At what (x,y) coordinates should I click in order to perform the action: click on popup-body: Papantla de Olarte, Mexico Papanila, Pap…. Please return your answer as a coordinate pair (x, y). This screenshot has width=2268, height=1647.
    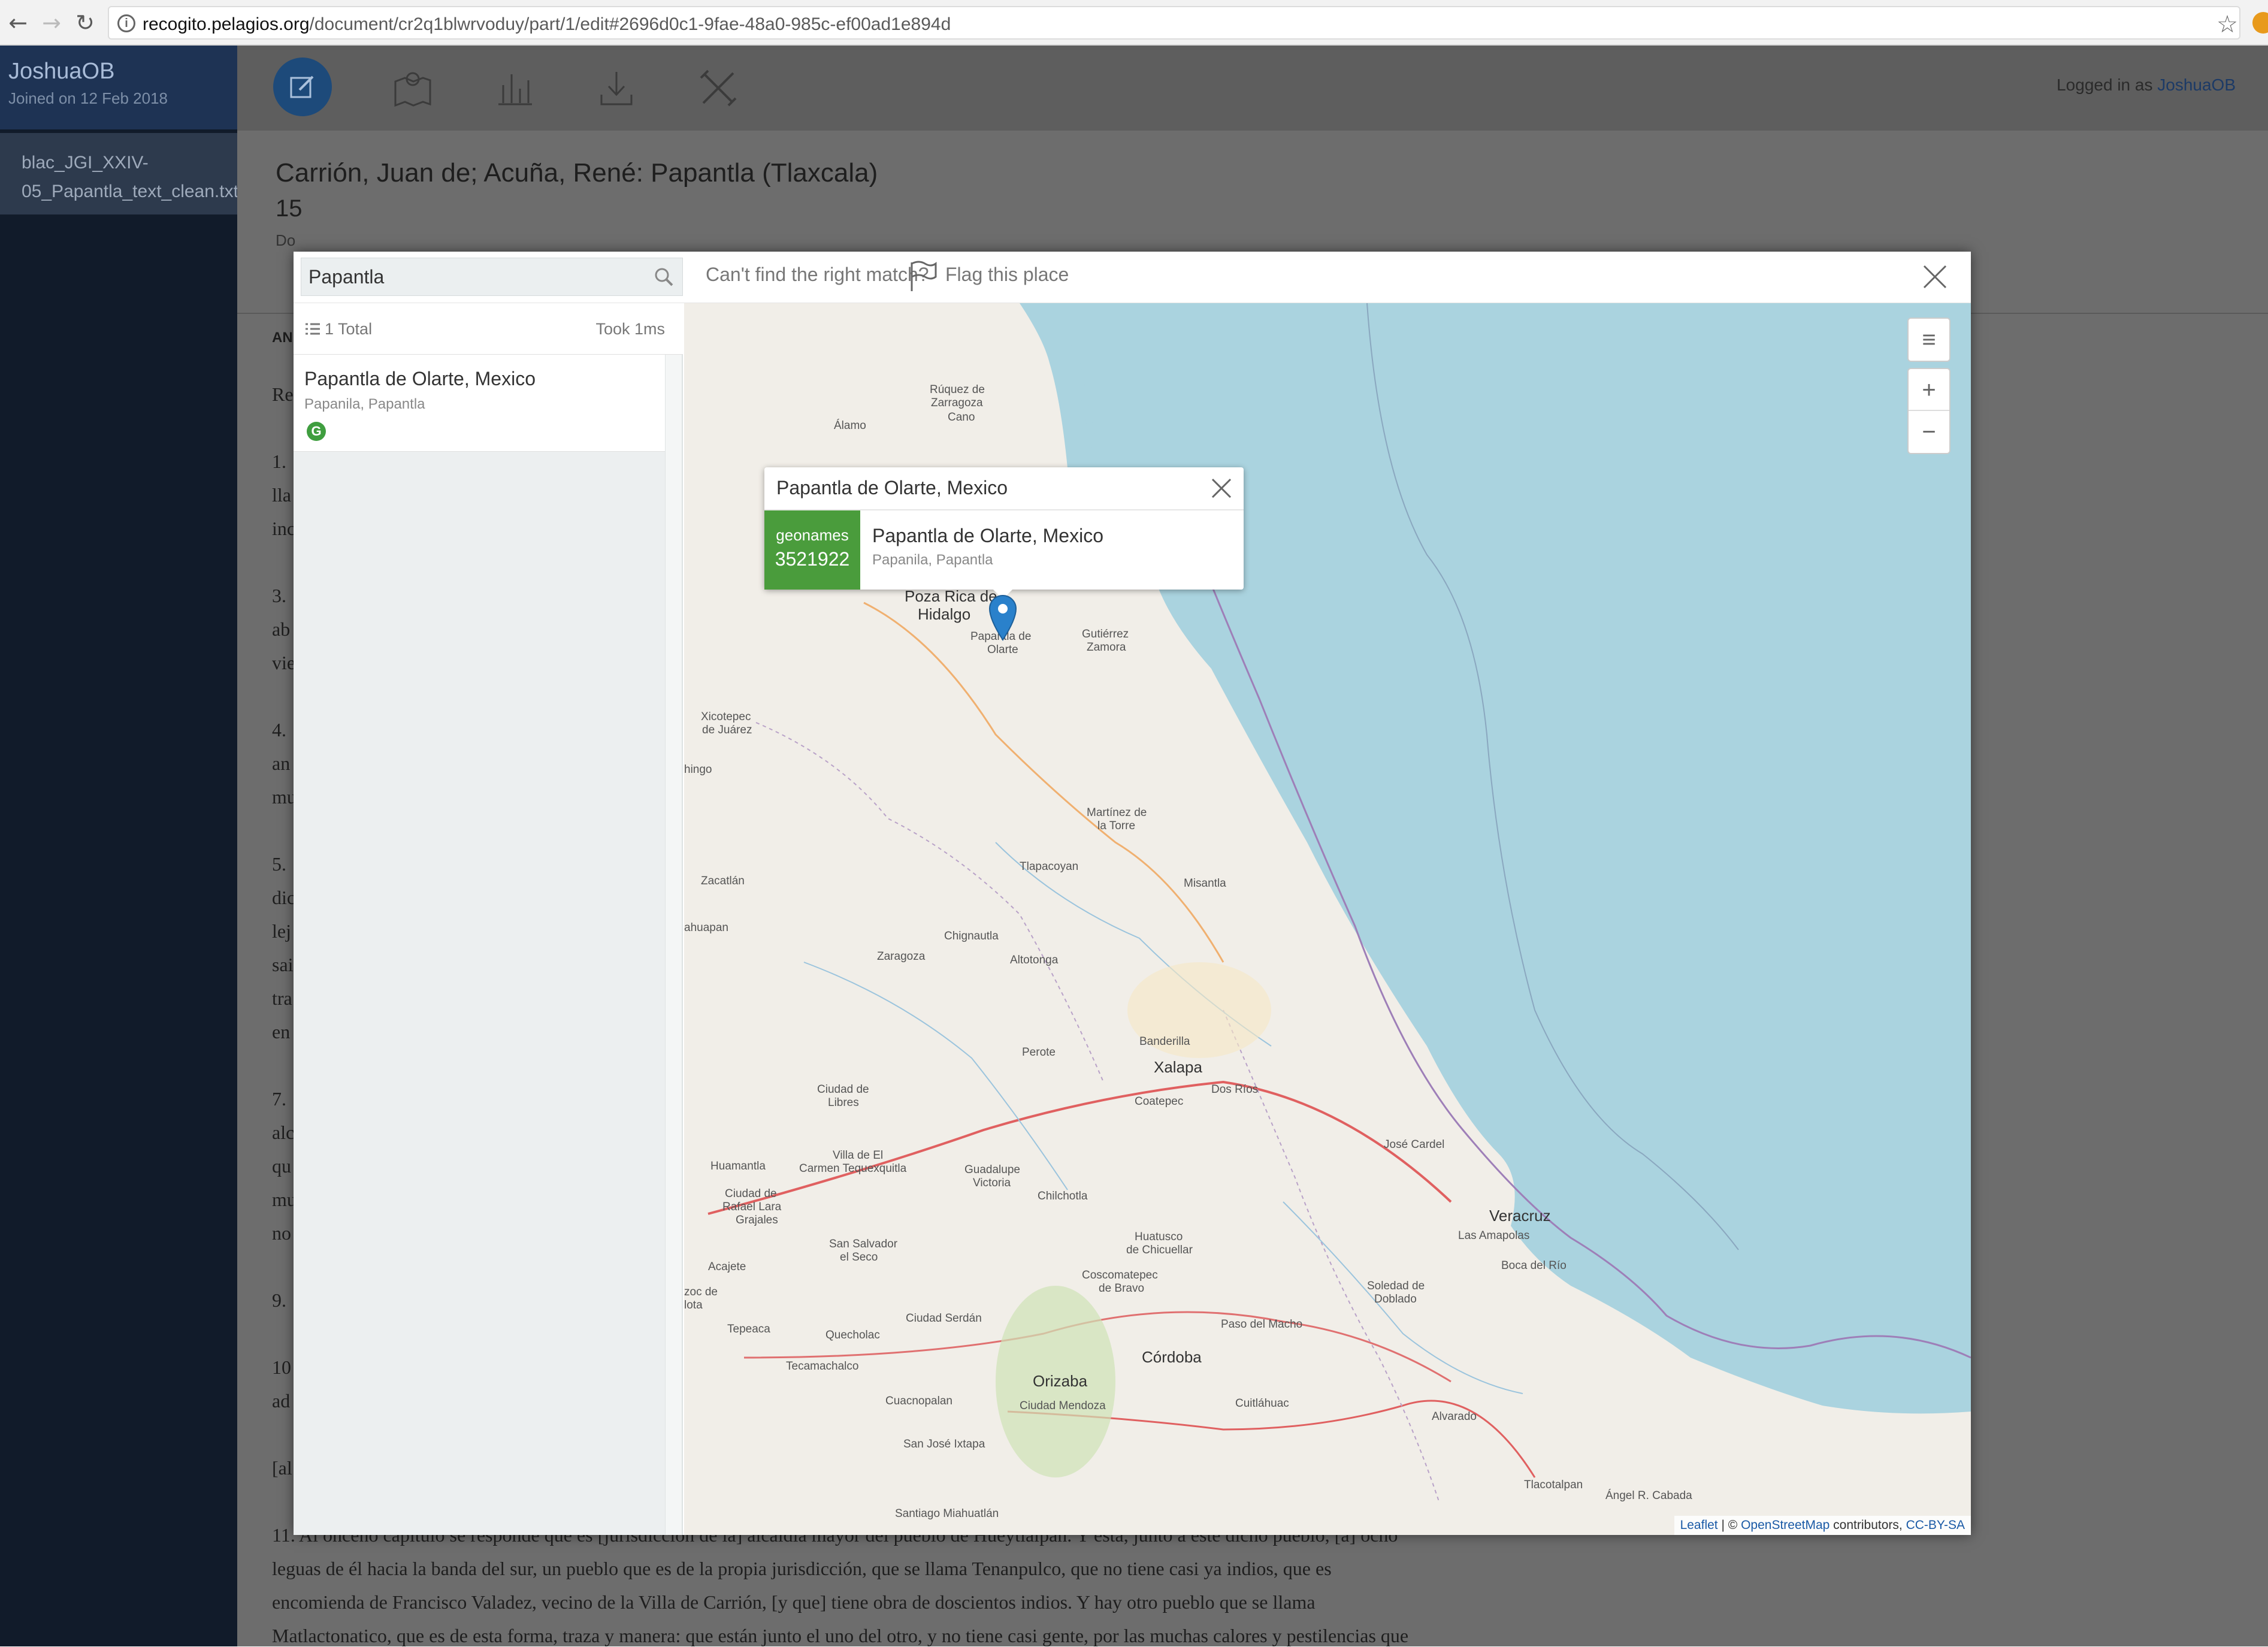
    Looking at the image, I should click on (987, 547).